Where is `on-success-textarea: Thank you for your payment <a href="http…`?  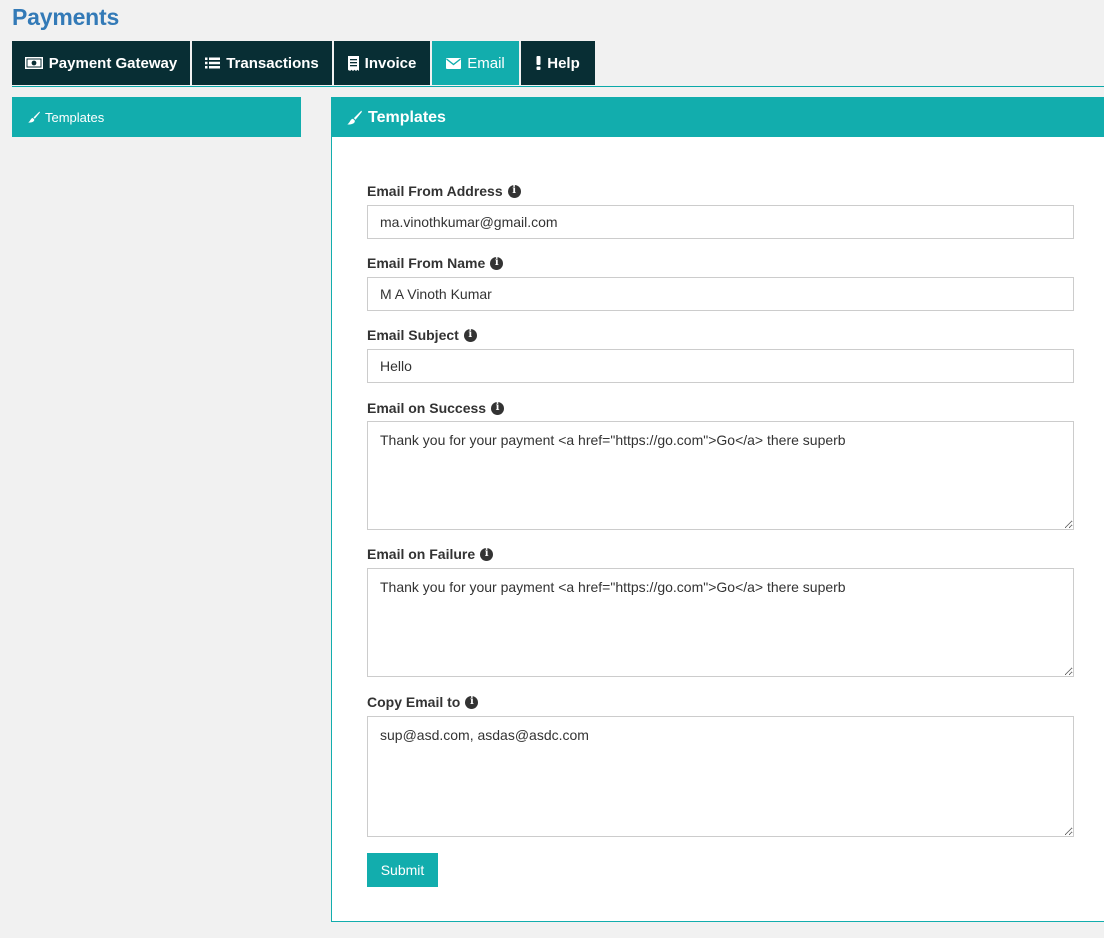 on-success-textarea: Thank you for your payment <a href="http… is located at coordinates (720, 475).